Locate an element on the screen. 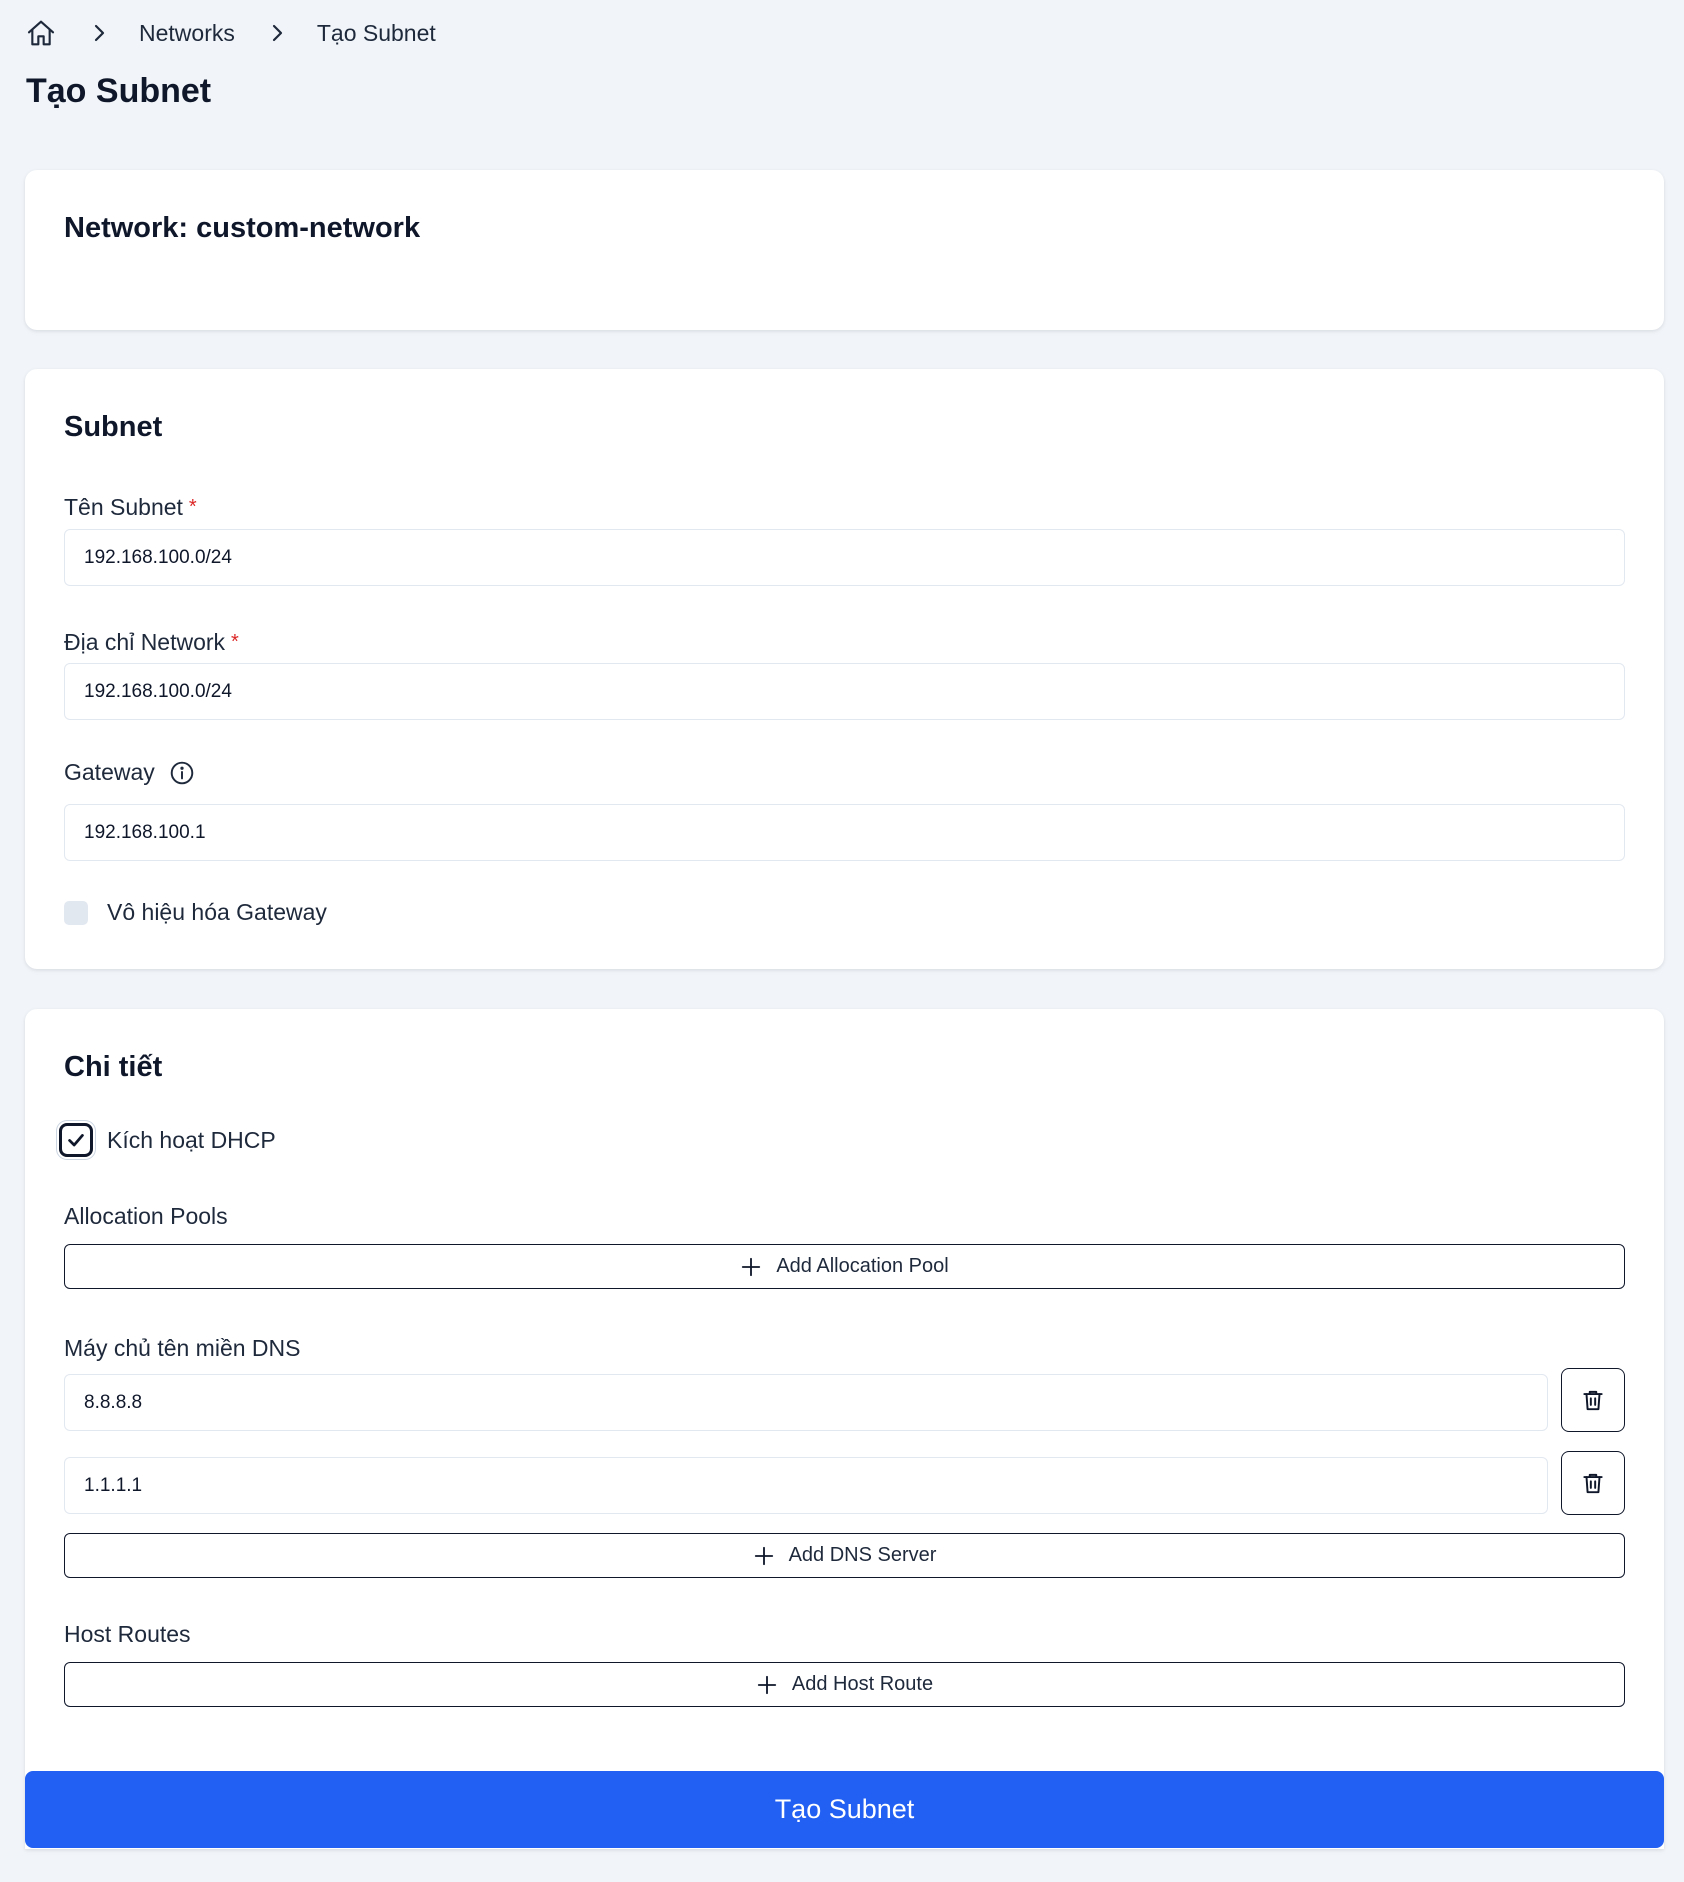  dhcp-label: Kích hoạt DHCP is located at coordinates (191, 1139).